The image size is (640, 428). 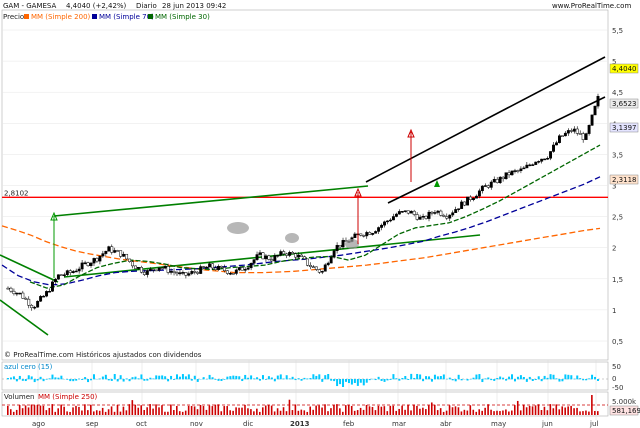 I want to click on y-tick-label: 2, so click(x=614, y=249).